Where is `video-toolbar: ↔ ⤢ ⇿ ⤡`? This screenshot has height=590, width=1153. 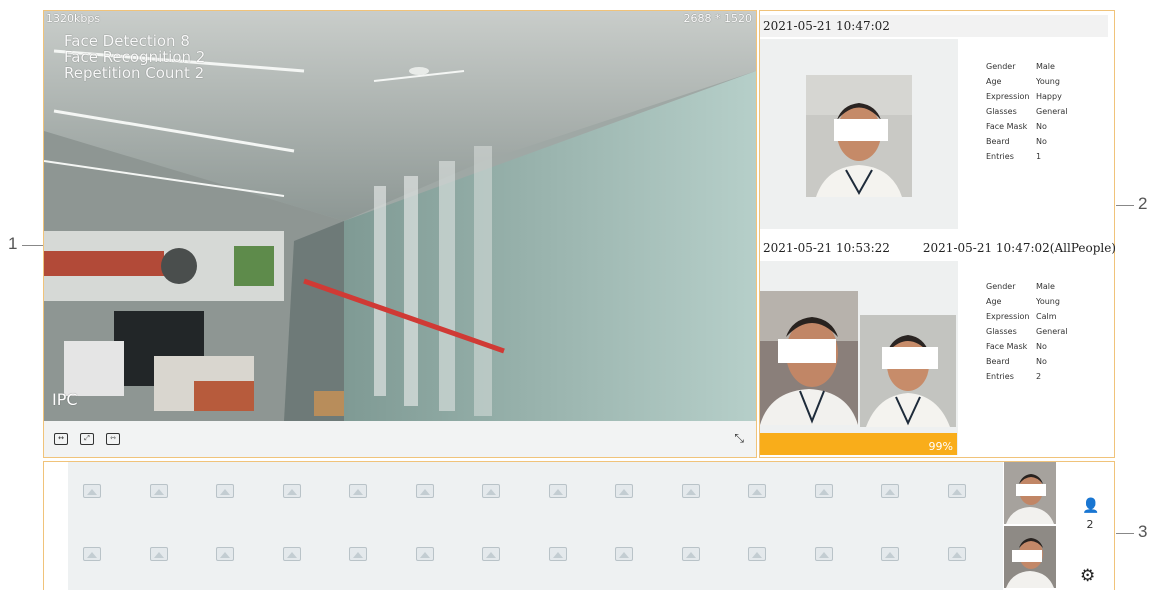
video-toolbar: ↔ ⤢ ⇿ ⤡ is located at coordinates (400, 439).